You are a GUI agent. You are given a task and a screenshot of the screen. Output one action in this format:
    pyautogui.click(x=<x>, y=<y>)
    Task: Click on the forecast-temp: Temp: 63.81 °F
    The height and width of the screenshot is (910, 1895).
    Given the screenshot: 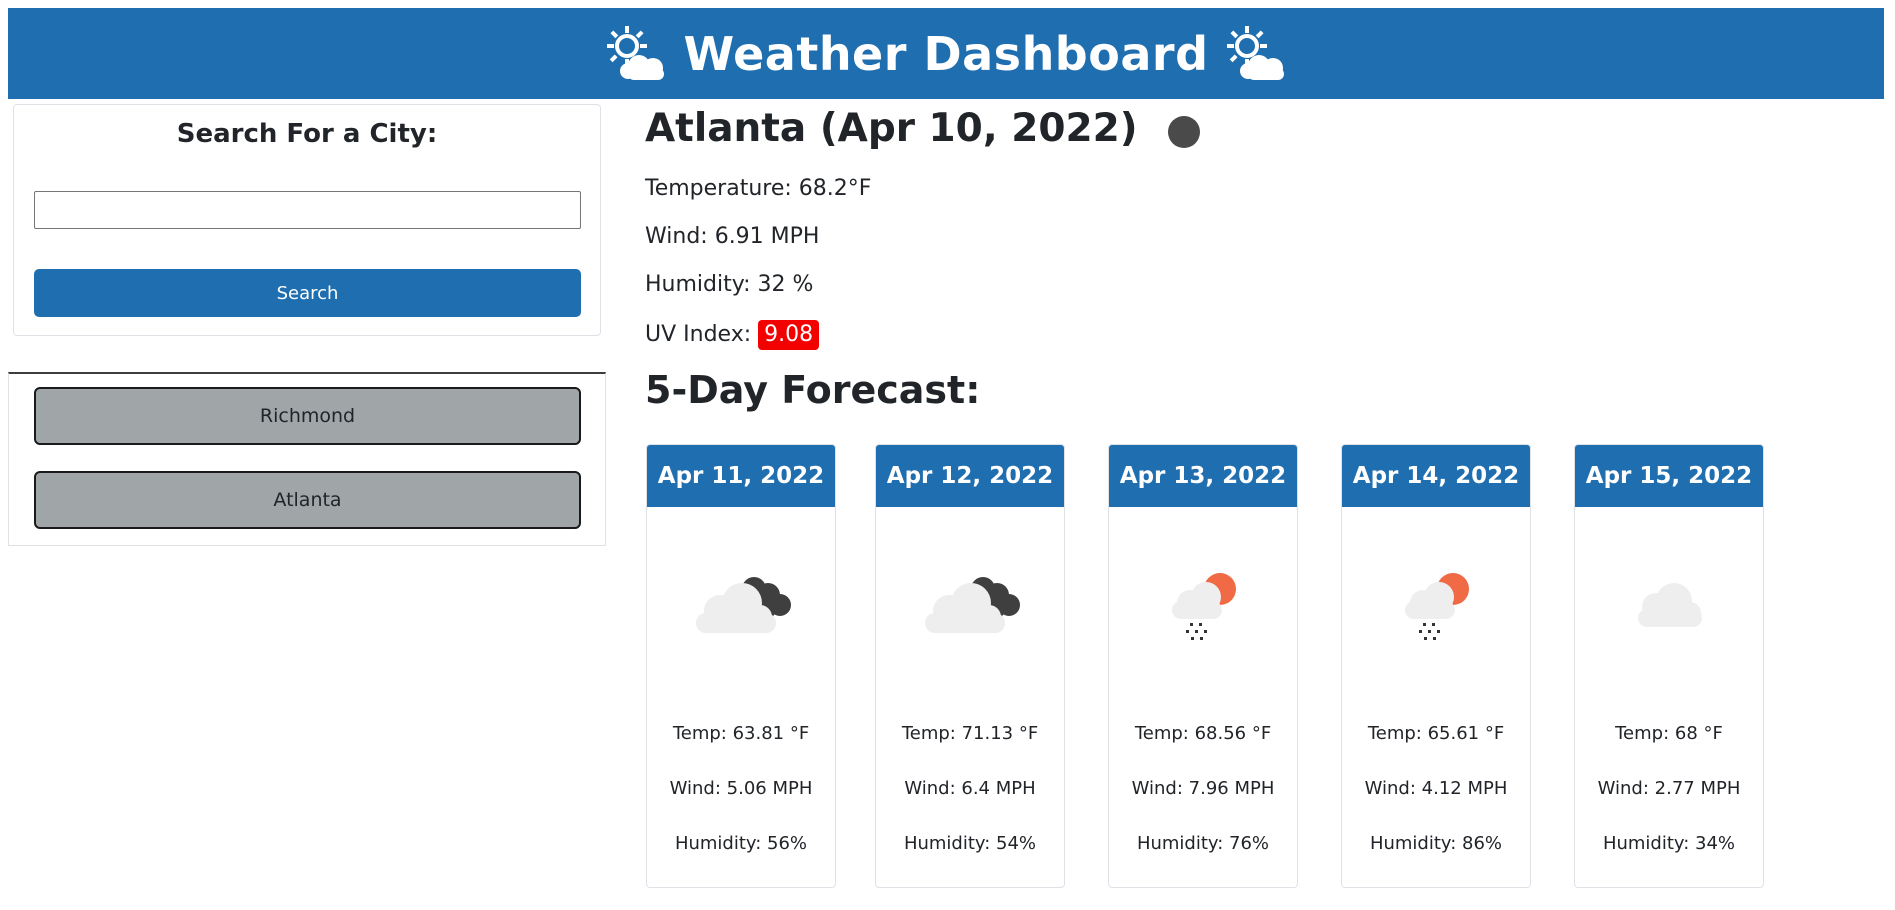 What is the action you would take?
    pyautogui.click(x=741, y=733)
    